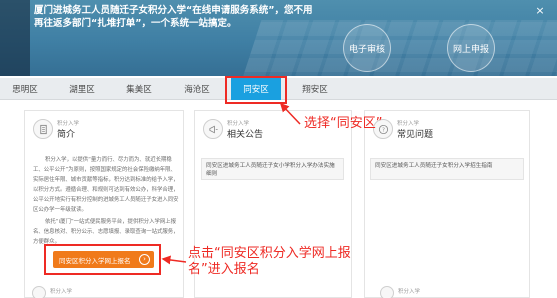  Describe the element at coordinates (367, 48) in the screenshot. I see `electronic-review-button: 电子审核` at that location.